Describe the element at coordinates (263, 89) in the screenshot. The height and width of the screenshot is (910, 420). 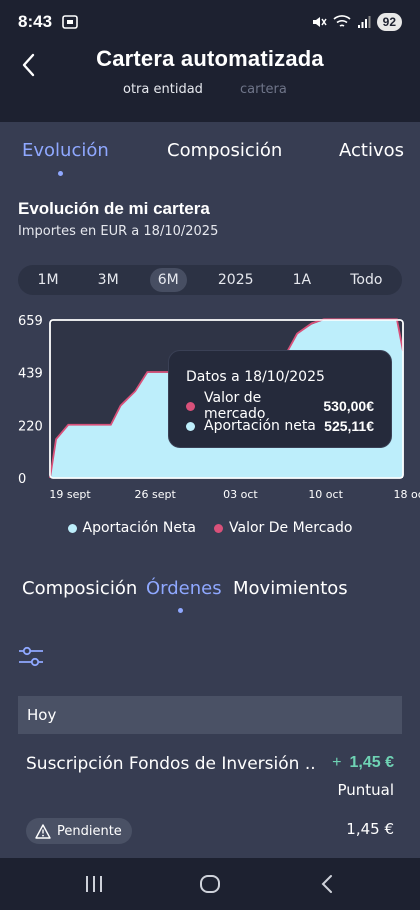
I see `subtab-cartera: cartera` at that location.